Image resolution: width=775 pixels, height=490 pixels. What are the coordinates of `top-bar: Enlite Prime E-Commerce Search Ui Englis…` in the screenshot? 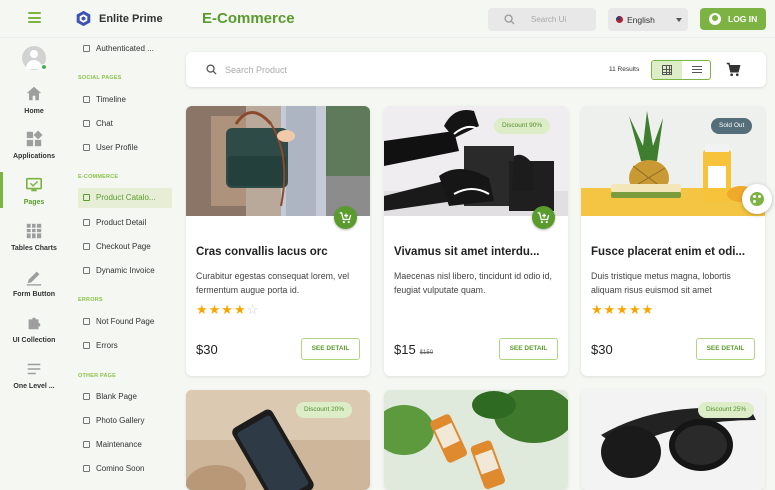 It's located at (387, 19).